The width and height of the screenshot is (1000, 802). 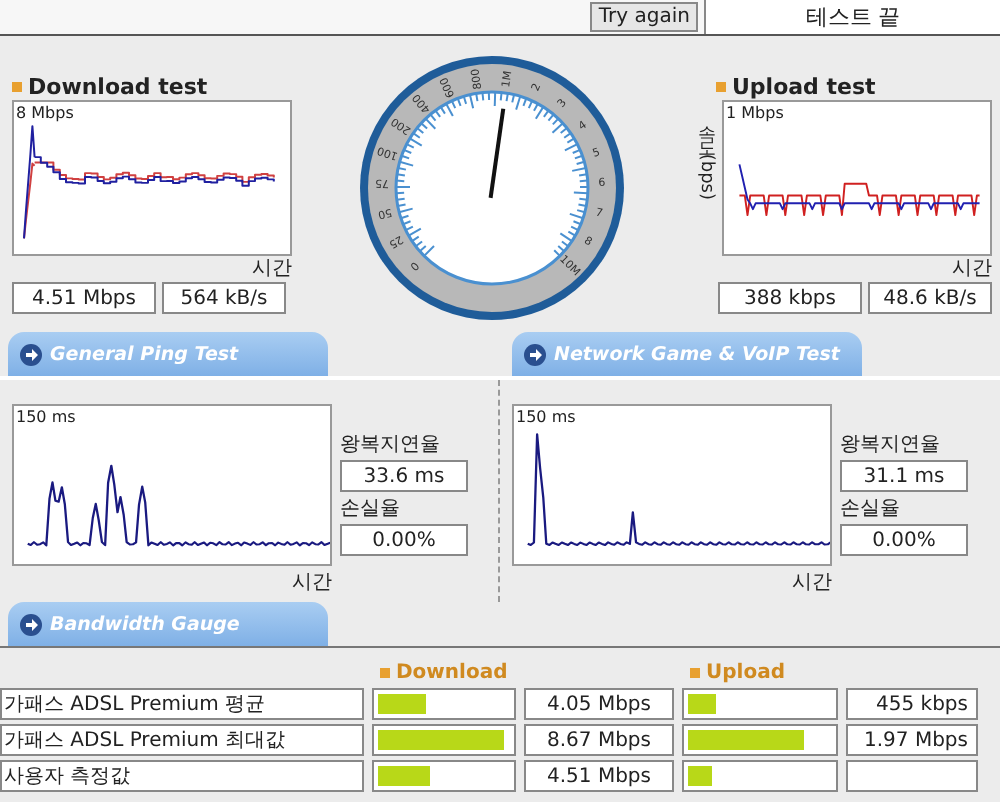 What do you see at coordinates (852, 17) in the screenshot?
I see `status-field: 테스트 끝` at bounding box center [852, 17].